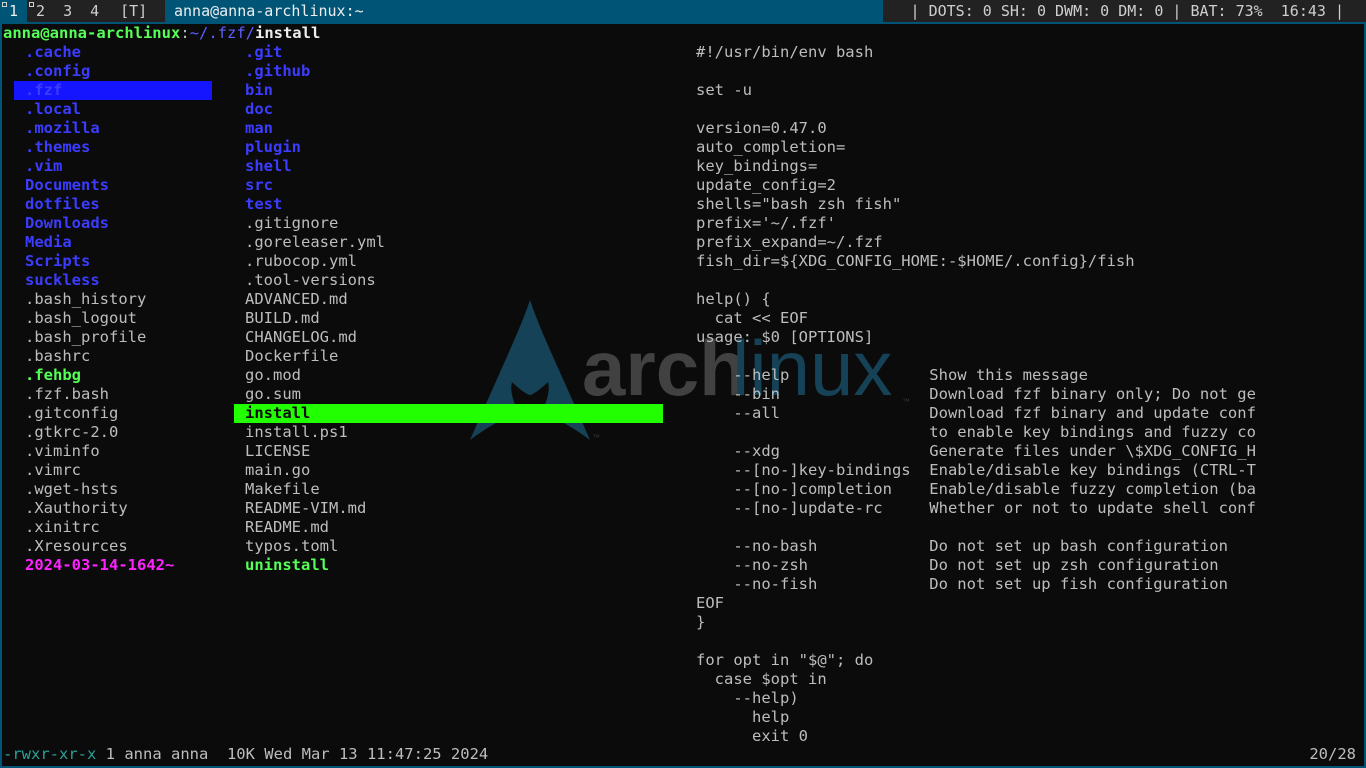  Describe the element at coordinates (277, 71) in the screenshot. I see `list-item: .github` at that location.